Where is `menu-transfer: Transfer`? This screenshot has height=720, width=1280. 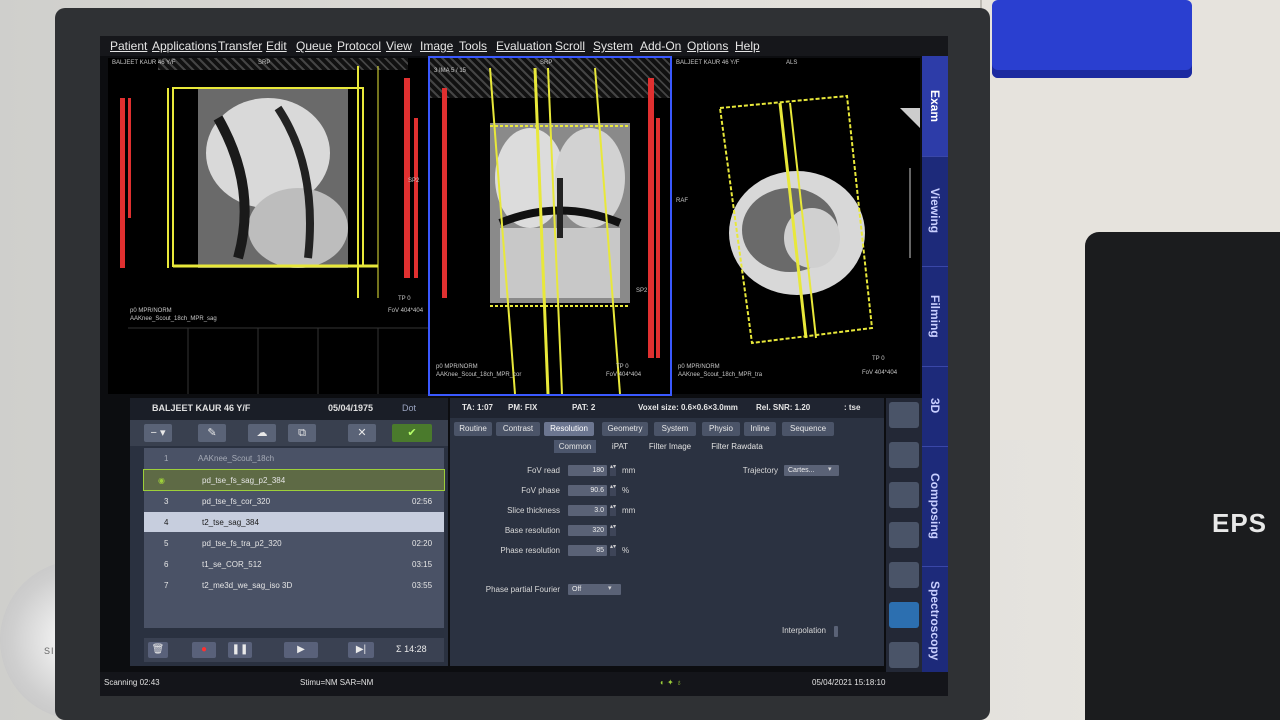
menu-transfer: Transfer is located at coordinates (240, 46).